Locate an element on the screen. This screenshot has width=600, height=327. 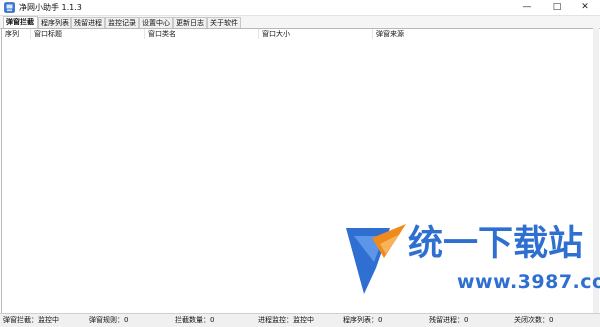
minimize-icon: — is located at coordinates (527, 7).